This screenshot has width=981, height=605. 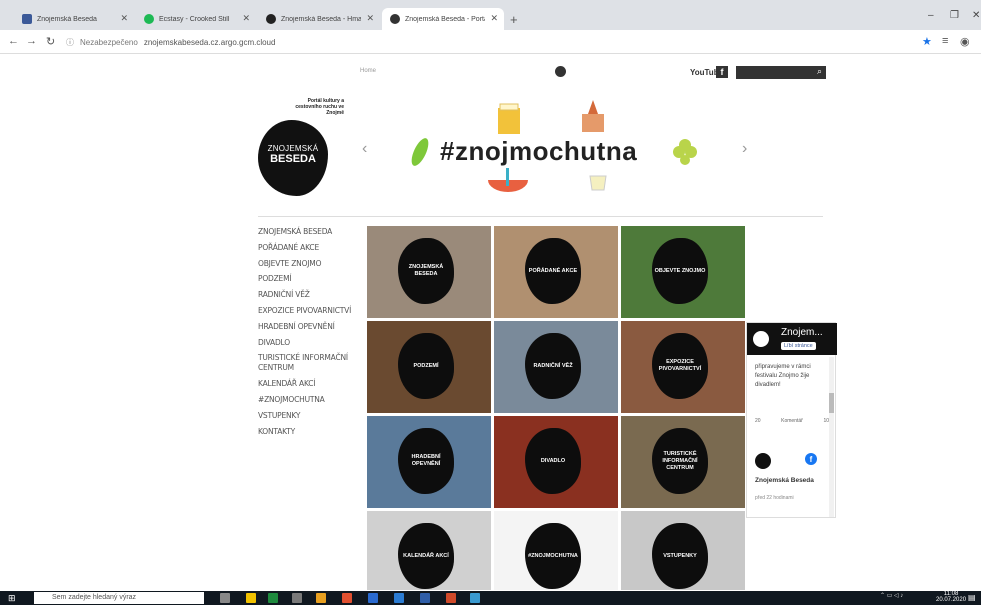 What do you see at coordinates (683, 462) in the screenshot?
I see `tile-turisticke-centrum: TURISTICKÉ INFORMAČNÍ CENTRUM` at bounding box center [683, 462].